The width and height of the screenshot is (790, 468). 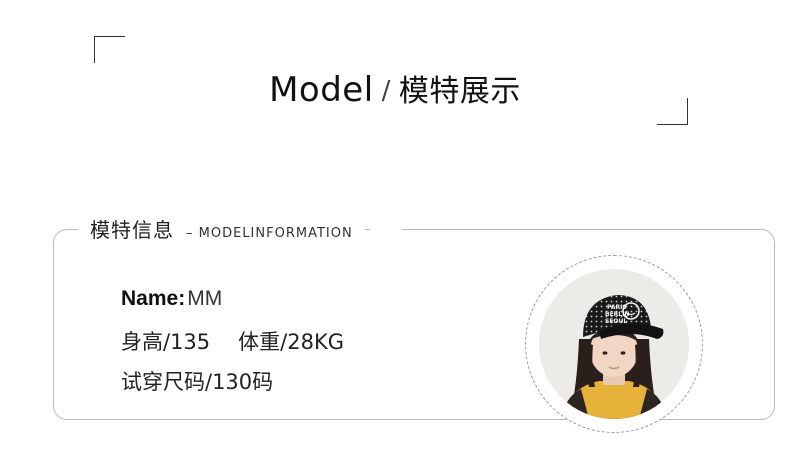 I want to click on label-gap, so click(x=386, y=229).